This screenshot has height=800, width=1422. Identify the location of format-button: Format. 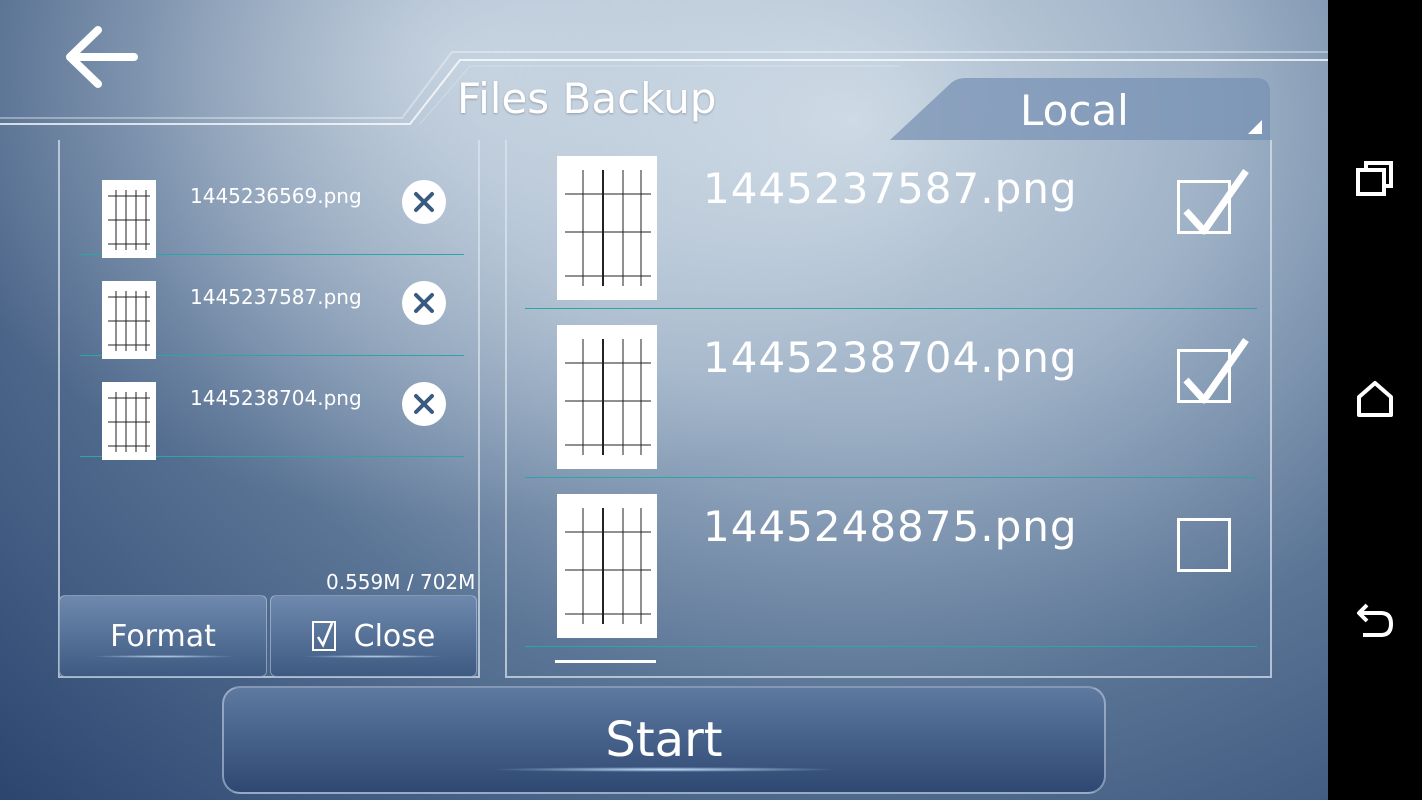
(163, 636).